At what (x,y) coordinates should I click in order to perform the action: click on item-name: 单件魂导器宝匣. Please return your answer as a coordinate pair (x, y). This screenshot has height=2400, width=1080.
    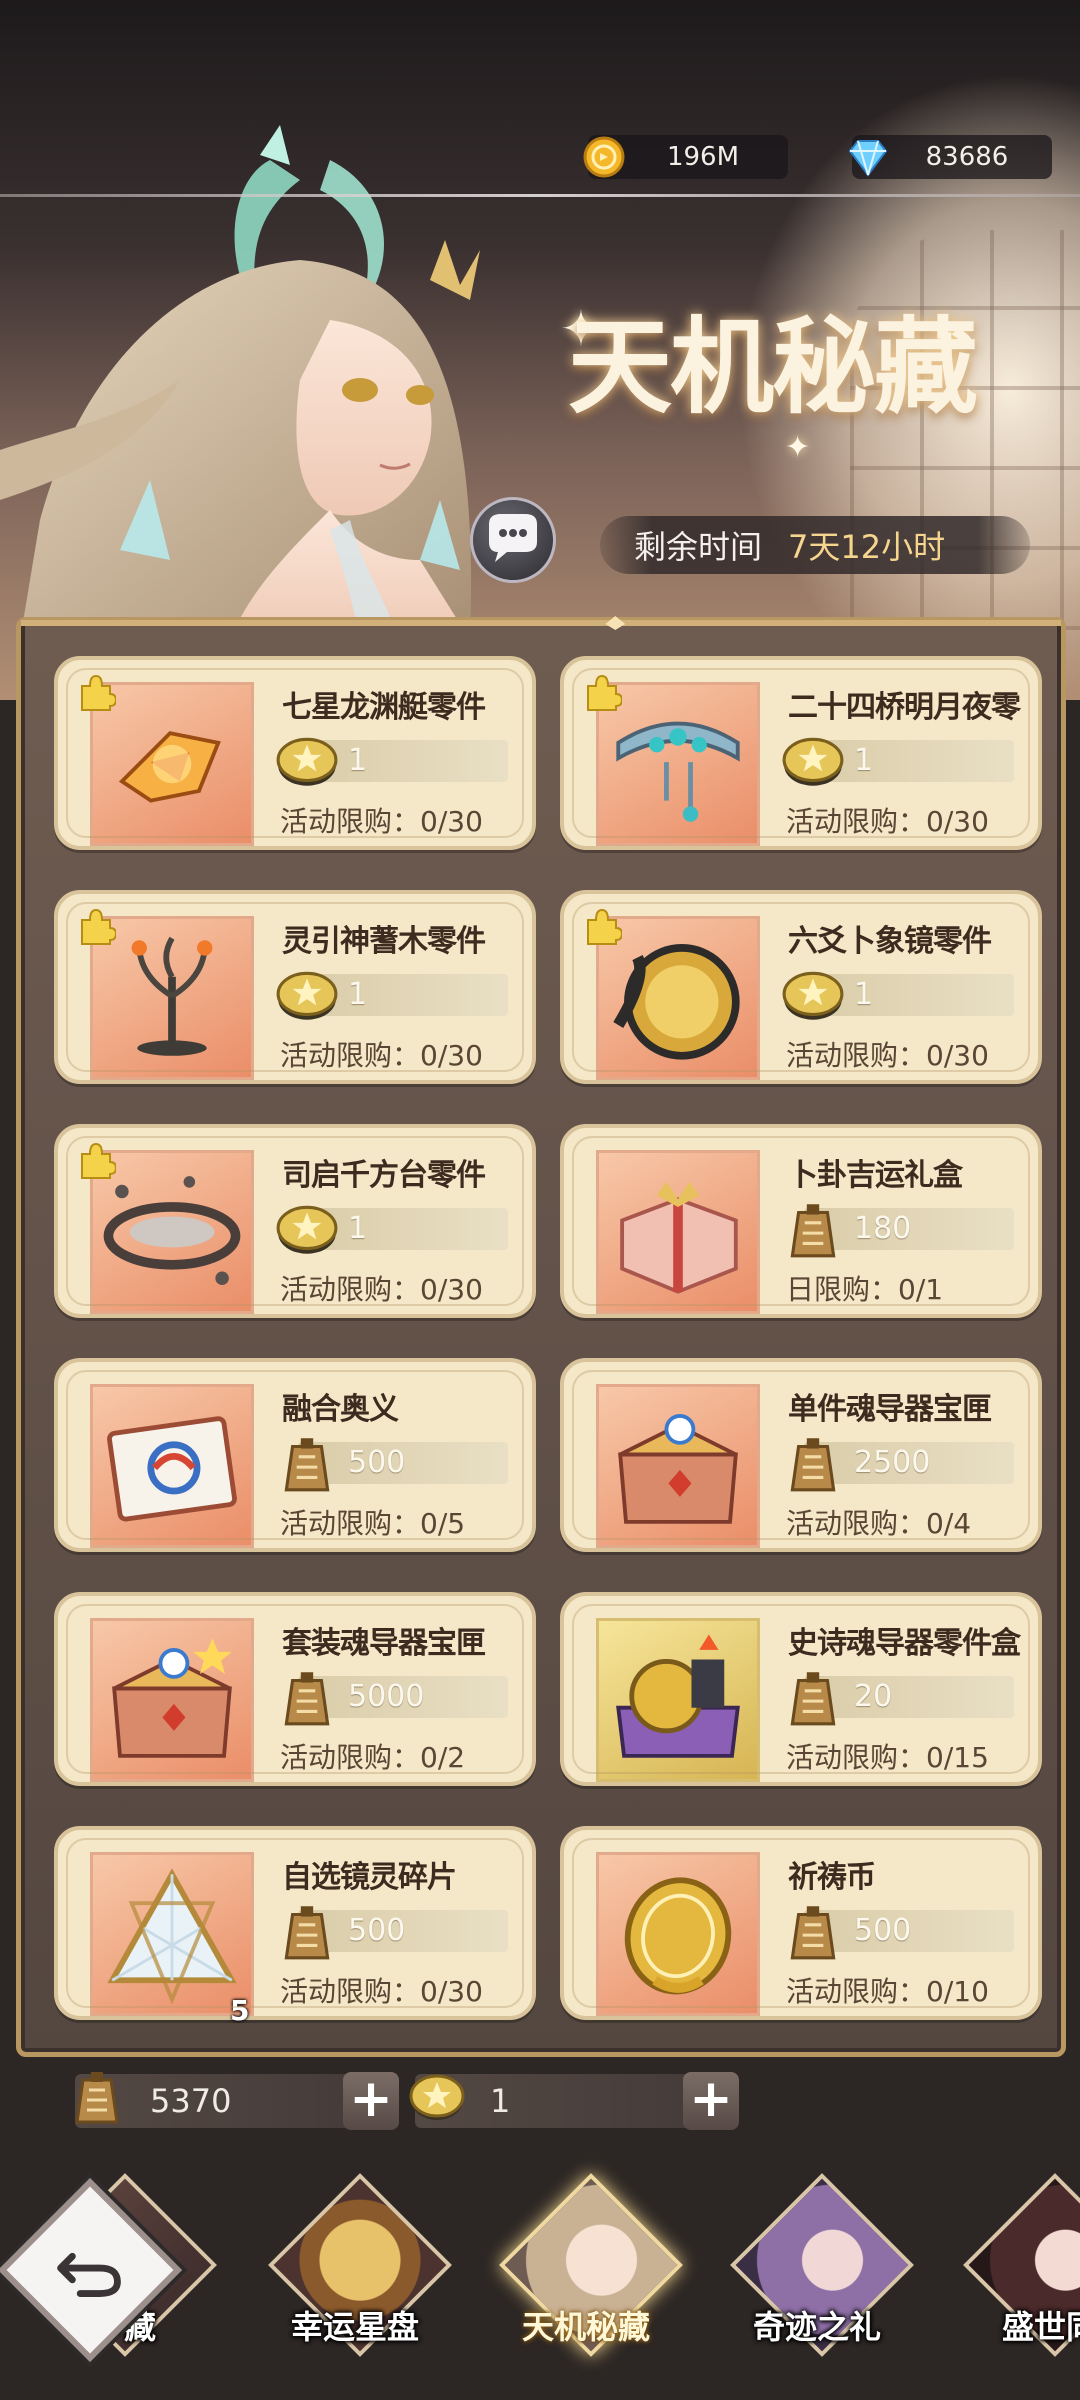
    Looking at the image, I should click on (890, 1409).